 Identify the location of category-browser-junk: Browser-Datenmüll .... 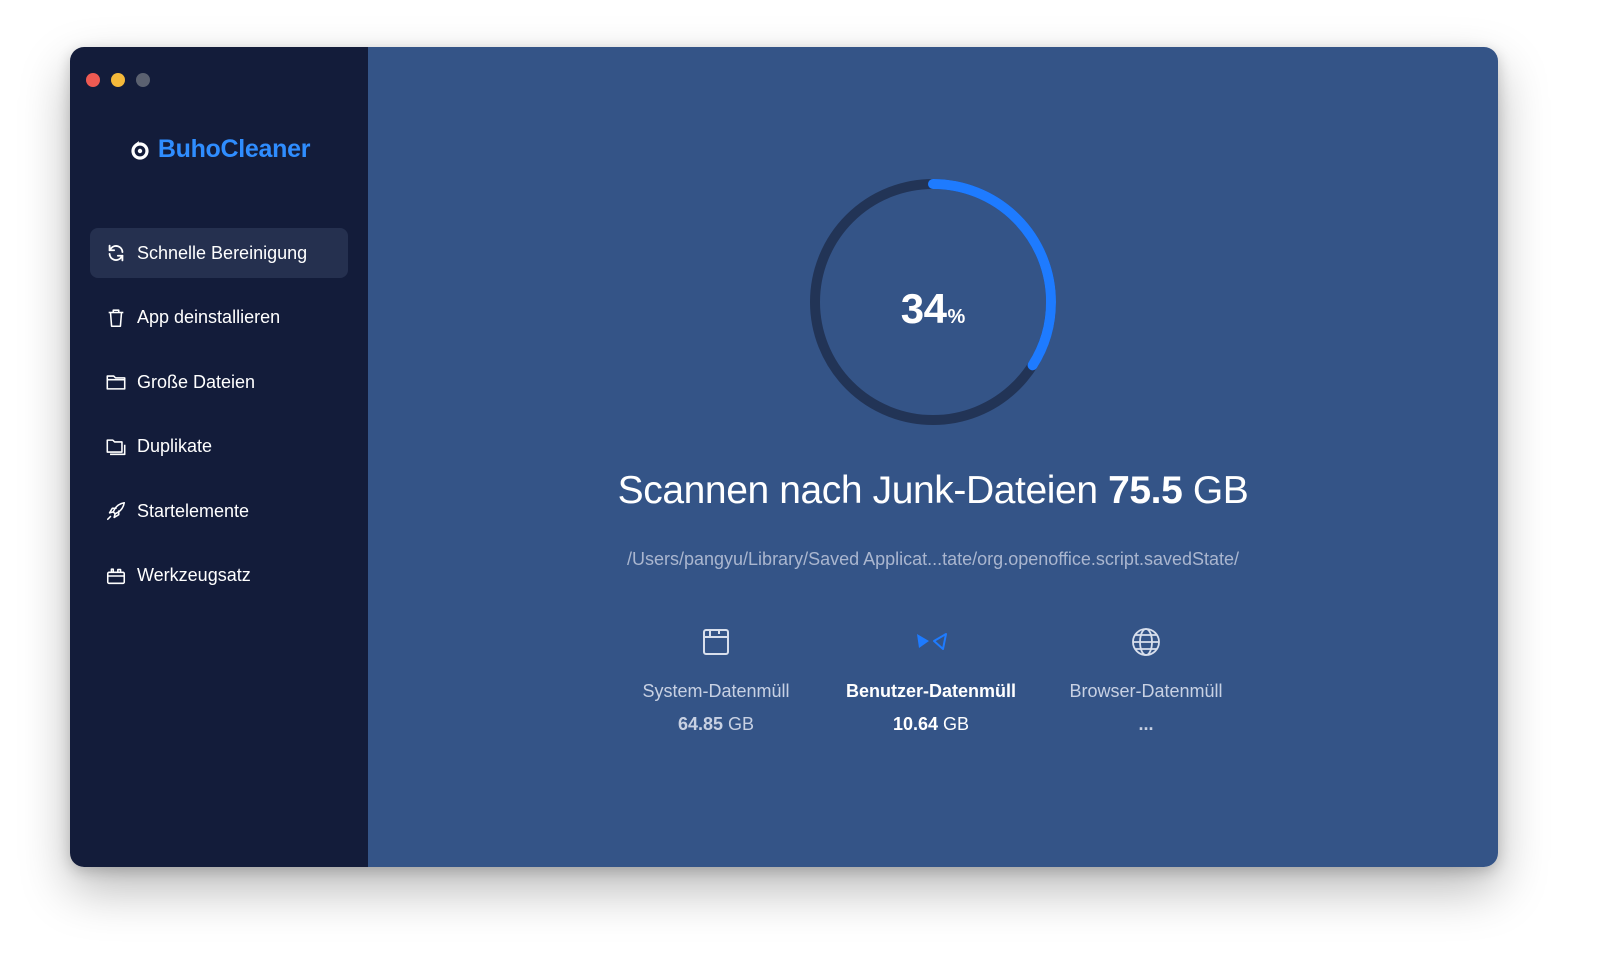
(1146, 680).